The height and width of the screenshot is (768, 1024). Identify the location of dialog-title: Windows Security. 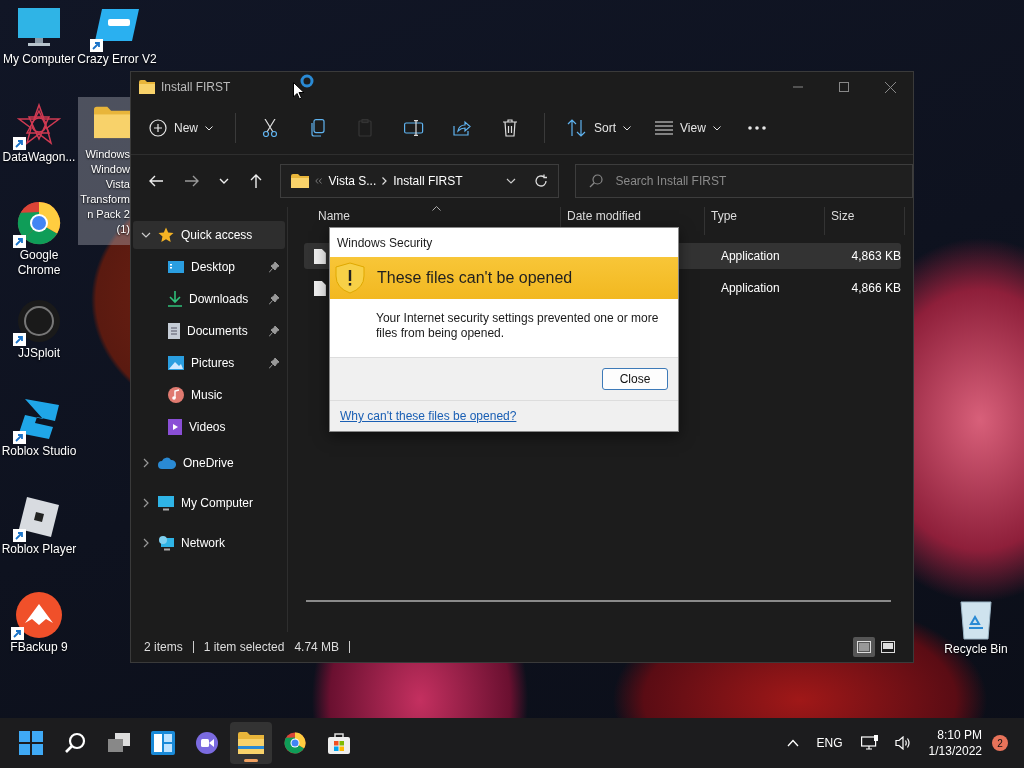
(385, 243).